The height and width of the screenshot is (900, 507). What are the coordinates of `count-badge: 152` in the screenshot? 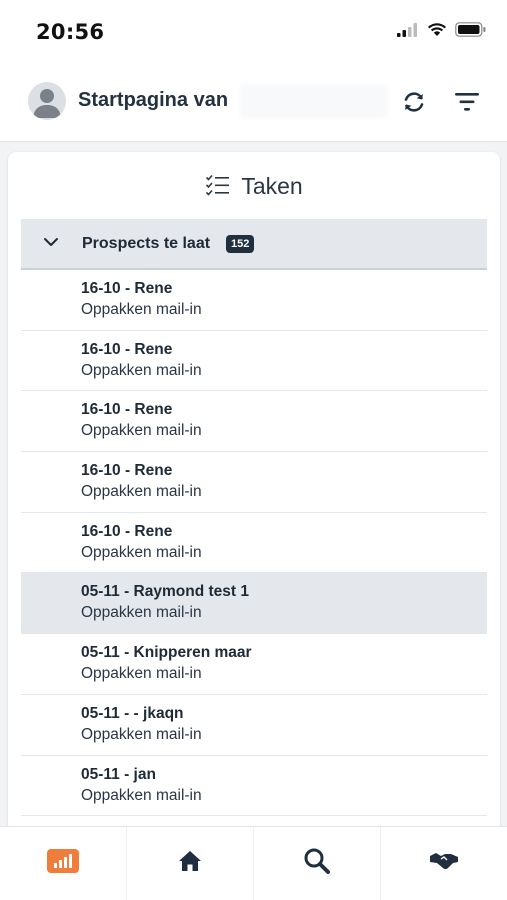 It's located at (240, 244).